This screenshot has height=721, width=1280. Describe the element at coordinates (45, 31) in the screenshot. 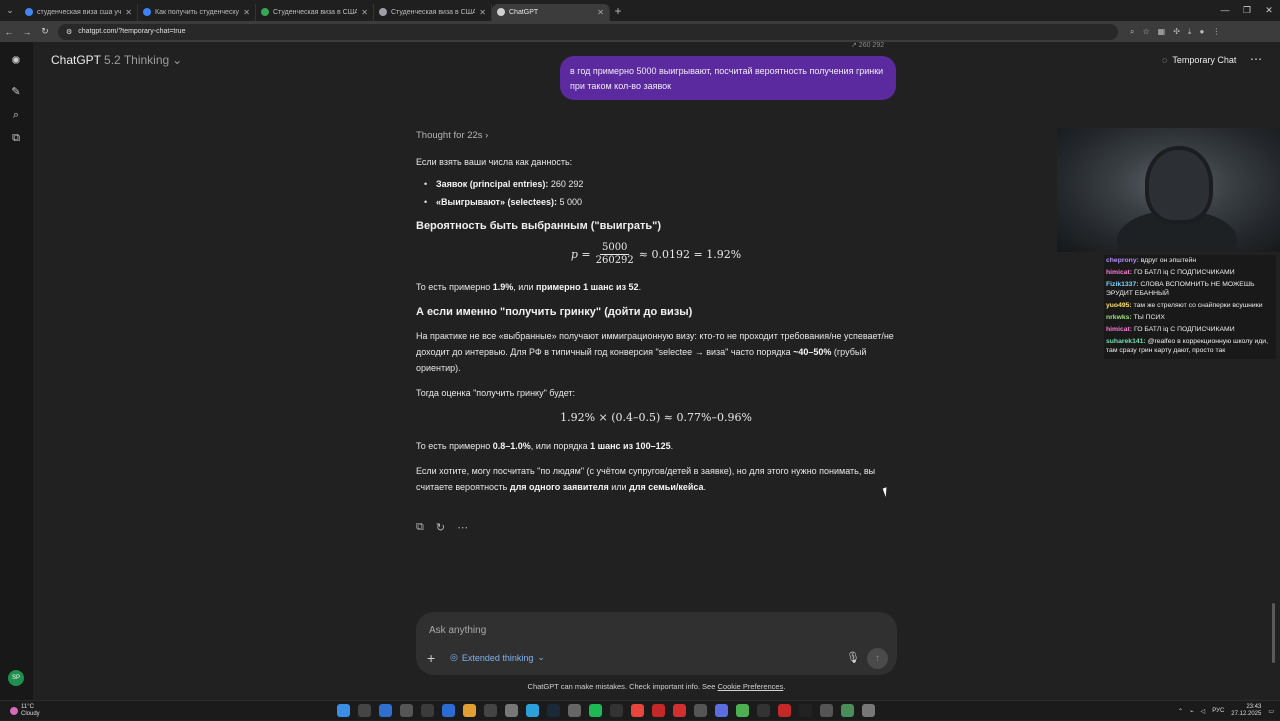

I see `reload-icon: ↻` at that location.